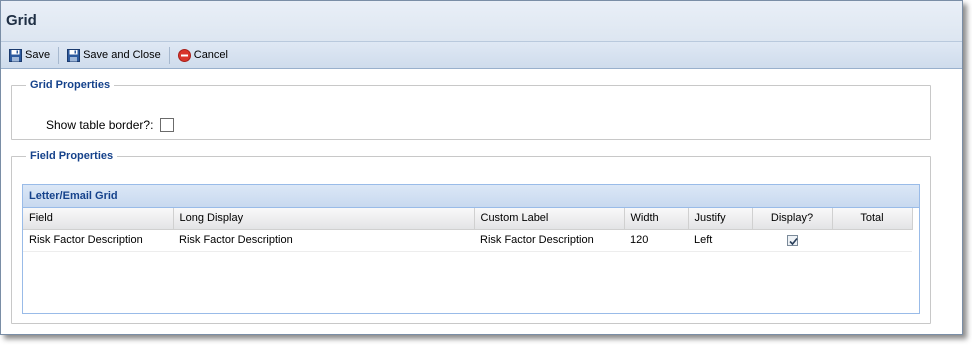 This screenshot has width=972, height=348. What do you see at coordinates (792, 219) in the screenshot?
I see `column-header-display: Display?` at bounding box center [792, 219].